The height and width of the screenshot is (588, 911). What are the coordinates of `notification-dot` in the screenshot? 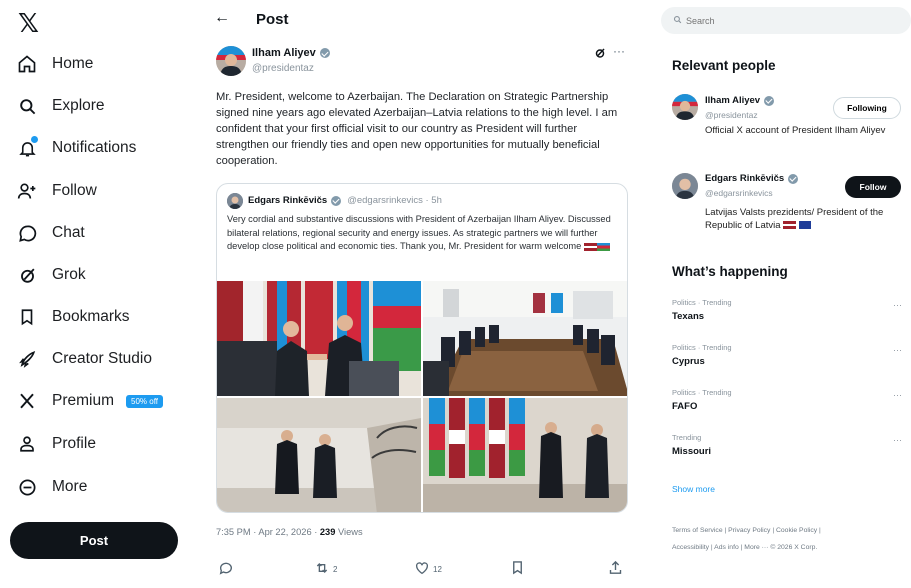 It's located at (34, 139).